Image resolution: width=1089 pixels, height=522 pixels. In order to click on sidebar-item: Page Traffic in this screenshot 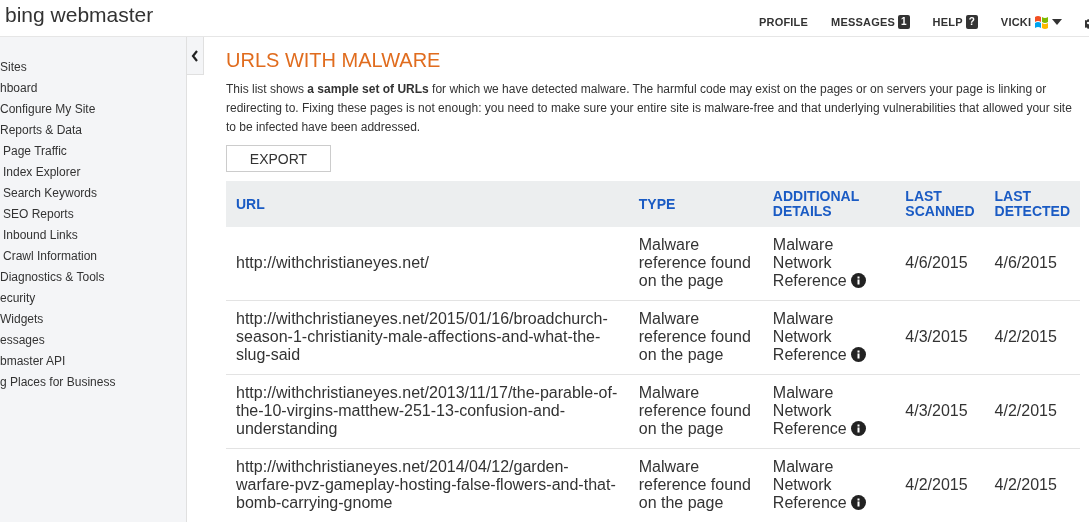, I will do `click(33, 151)`.